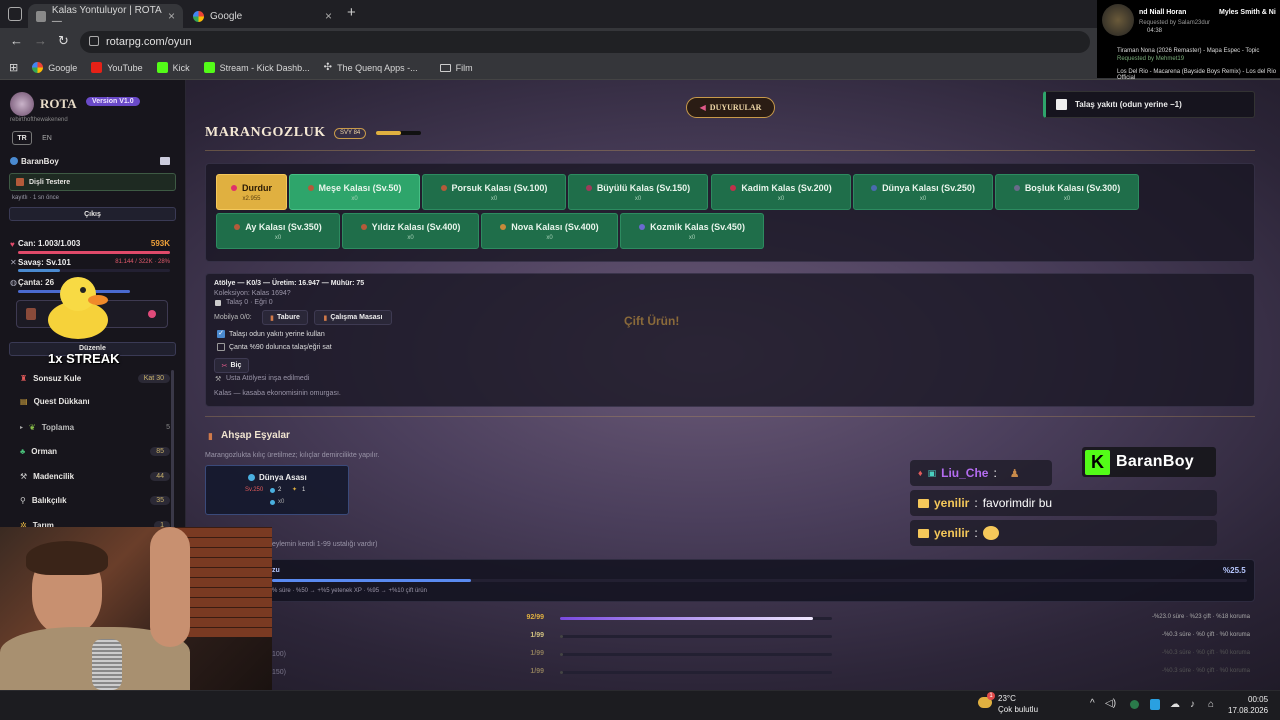 This screenshot has width=1280, height=720. Describe the element at coordinates (54, 476) in the screenshot. I see `nav-label: Madencilik` at that location.